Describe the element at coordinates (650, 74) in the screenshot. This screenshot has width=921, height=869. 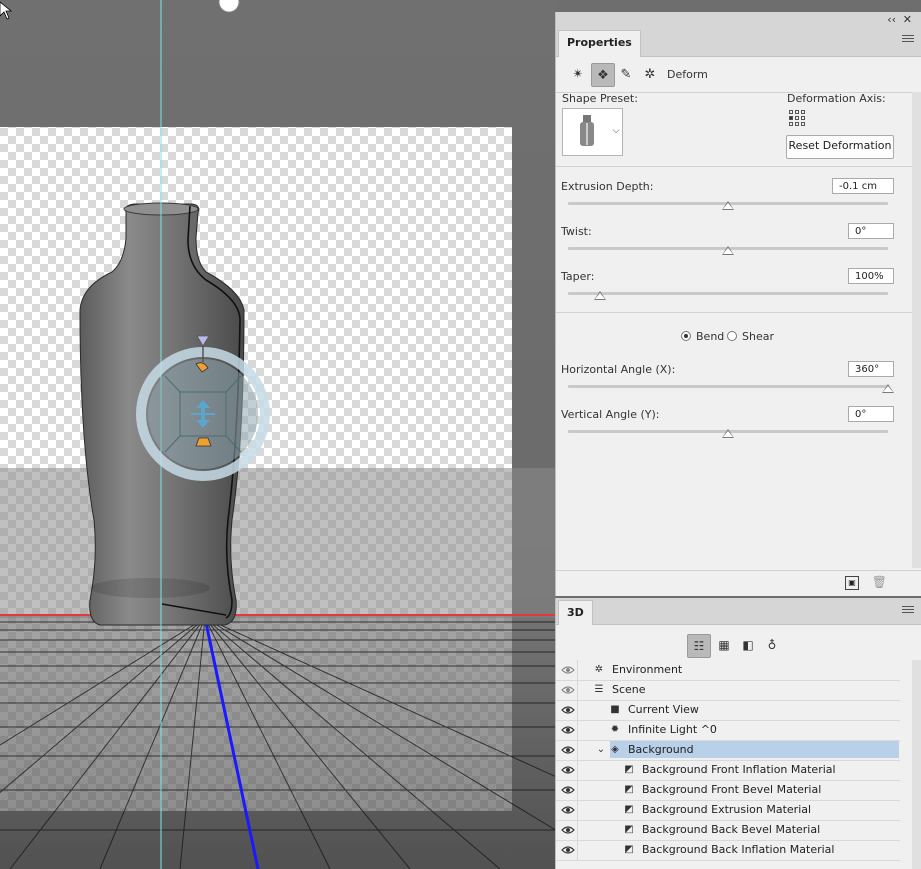
I see `coordinates-mode-icon: ✲` at that location.